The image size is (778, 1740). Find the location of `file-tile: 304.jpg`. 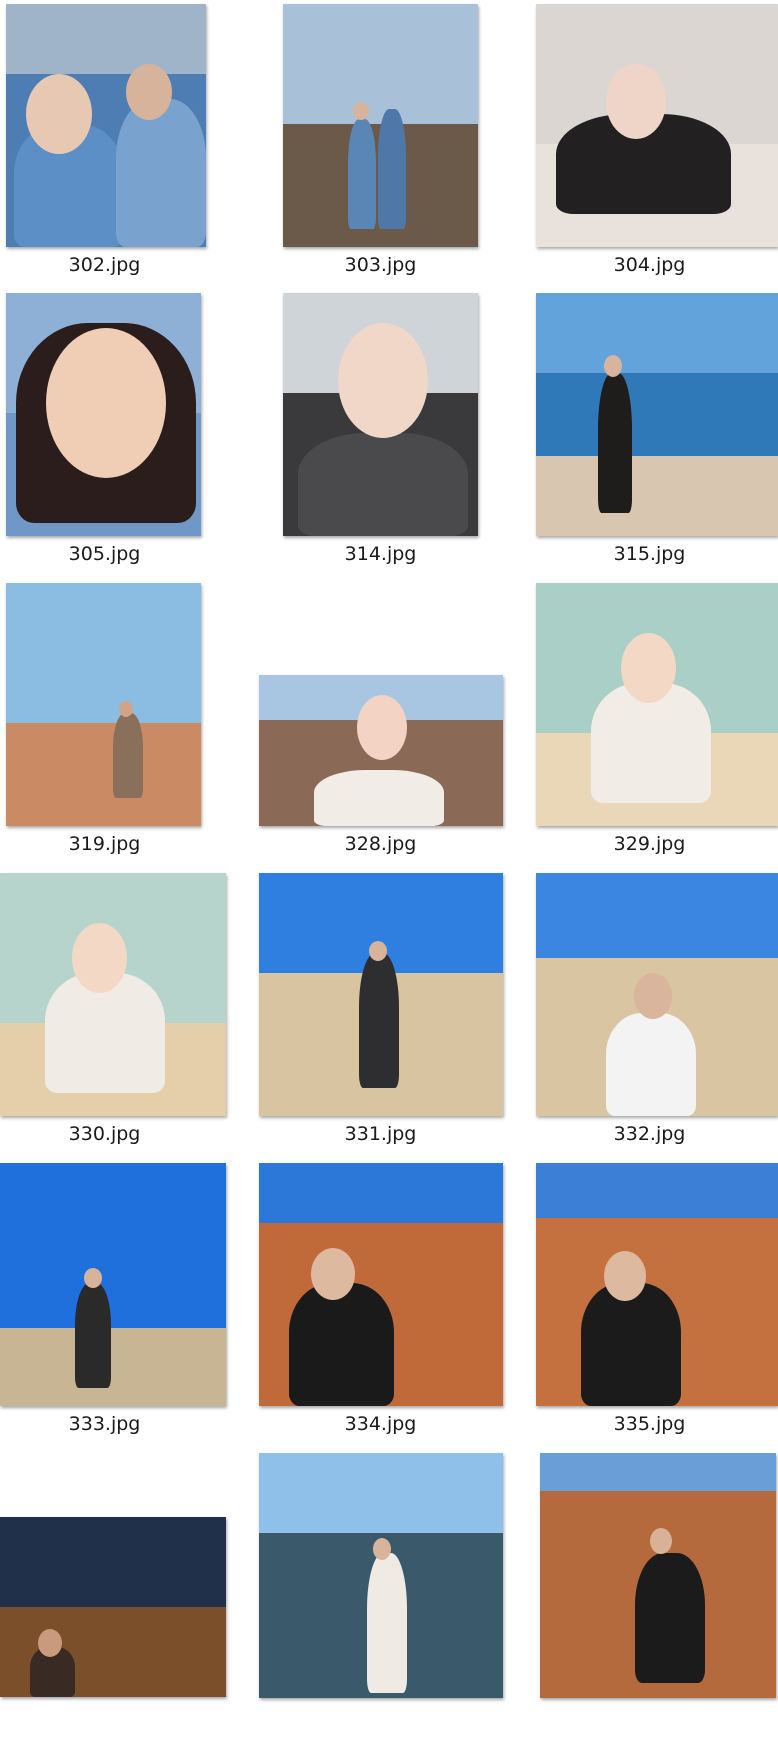

file-tile: 304.jpg is located at coordinates (648, 145).